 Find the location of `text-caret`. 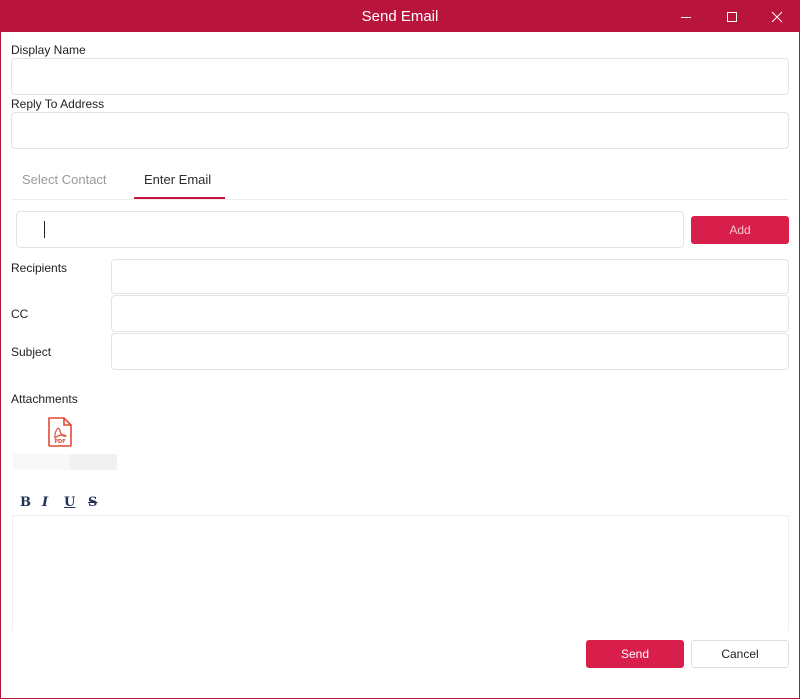

text-caret is located at coordinates (44, 229).